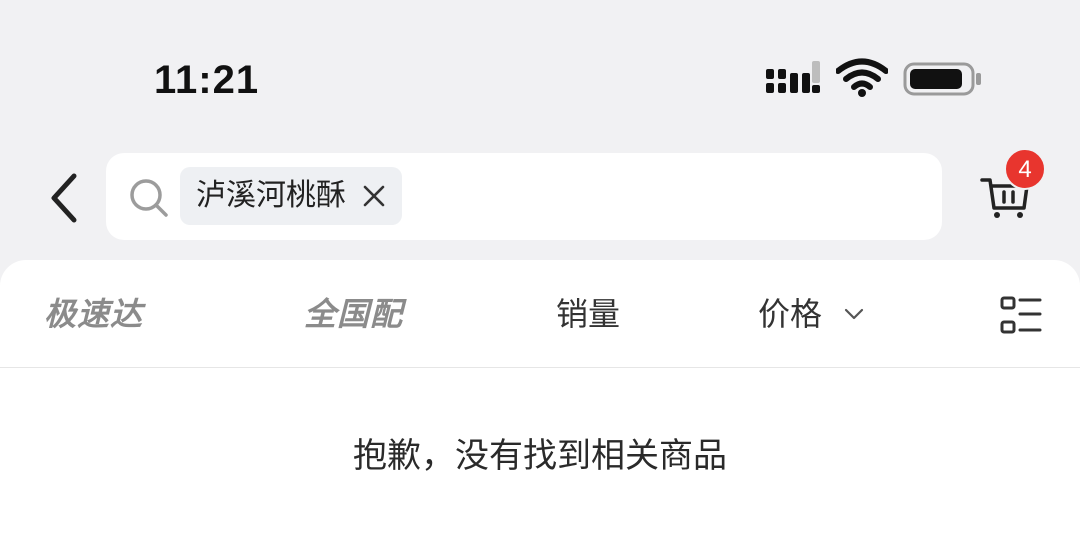  What do you see at coordinates (149, 198) in the screenshot?
I see `search-icon` at bounding box center [149, 198].